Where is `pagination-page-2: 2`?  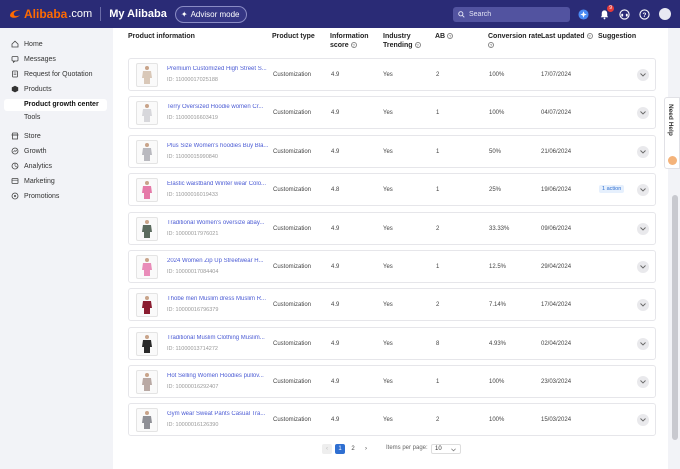
pagination-page-2: 2 is located at coordinates (353, 449).